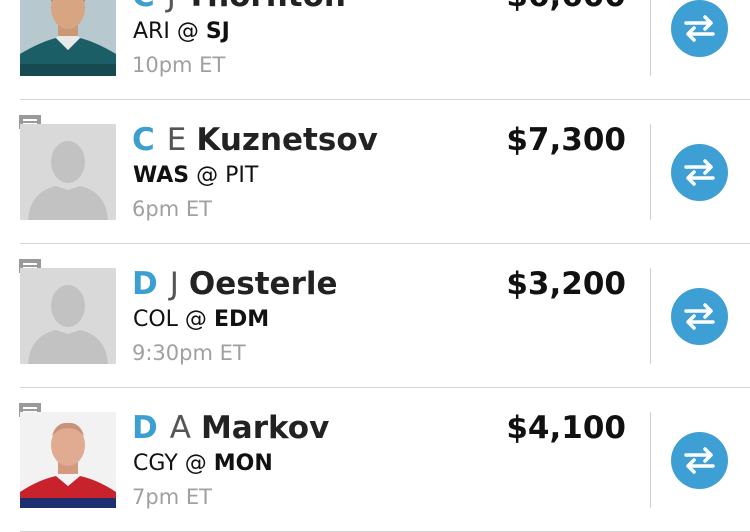 The height and width of the screenshot is (532, 750). I want to click on player-name: CJ Thornton, so click(239, 8).